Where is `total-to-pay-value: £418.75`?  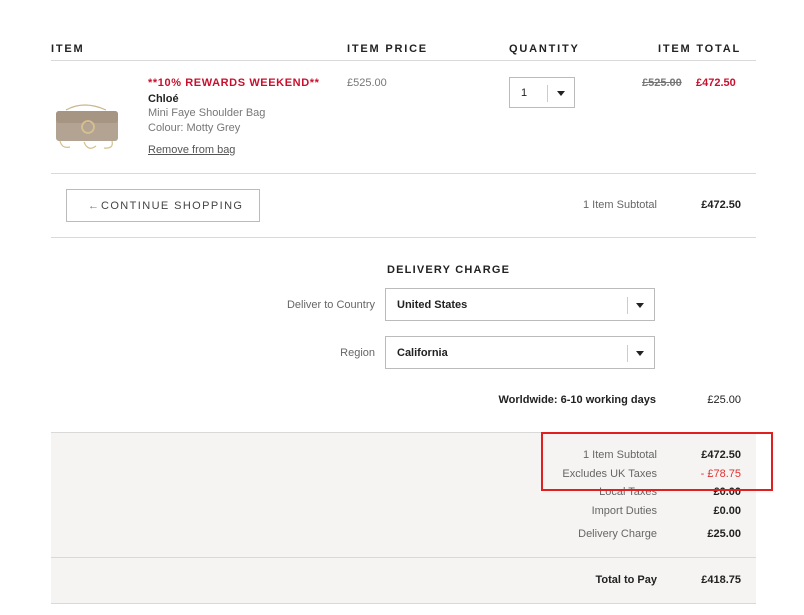
total-to-pay-value: £418.75 is located at coordinates (721, 580).